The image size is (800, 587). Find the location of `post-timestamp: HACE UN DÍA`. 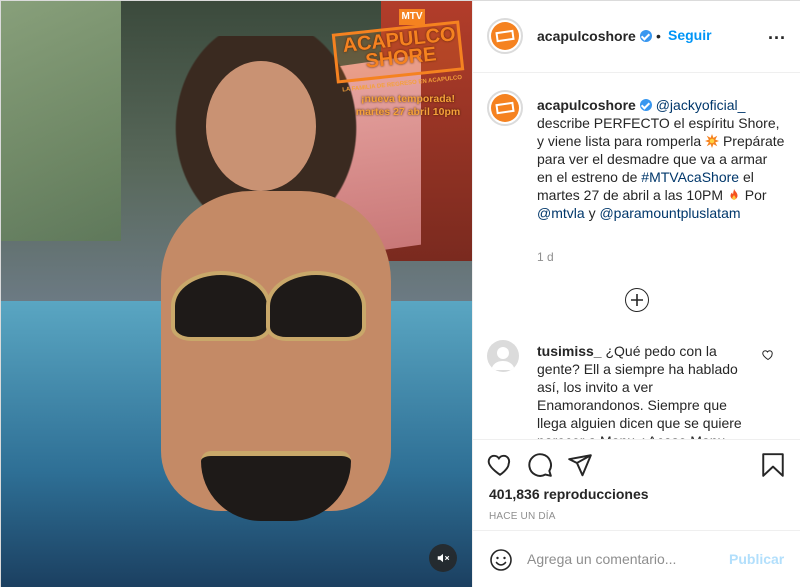

post-timestamp: HACE UN DÍA is located at coordinates (522, 516).